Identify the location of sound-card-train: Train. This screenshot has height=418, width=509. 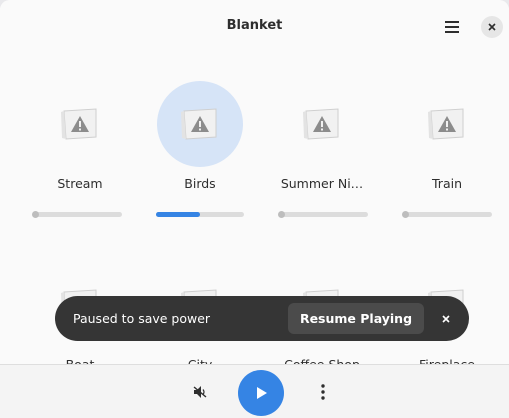
(447, 161).